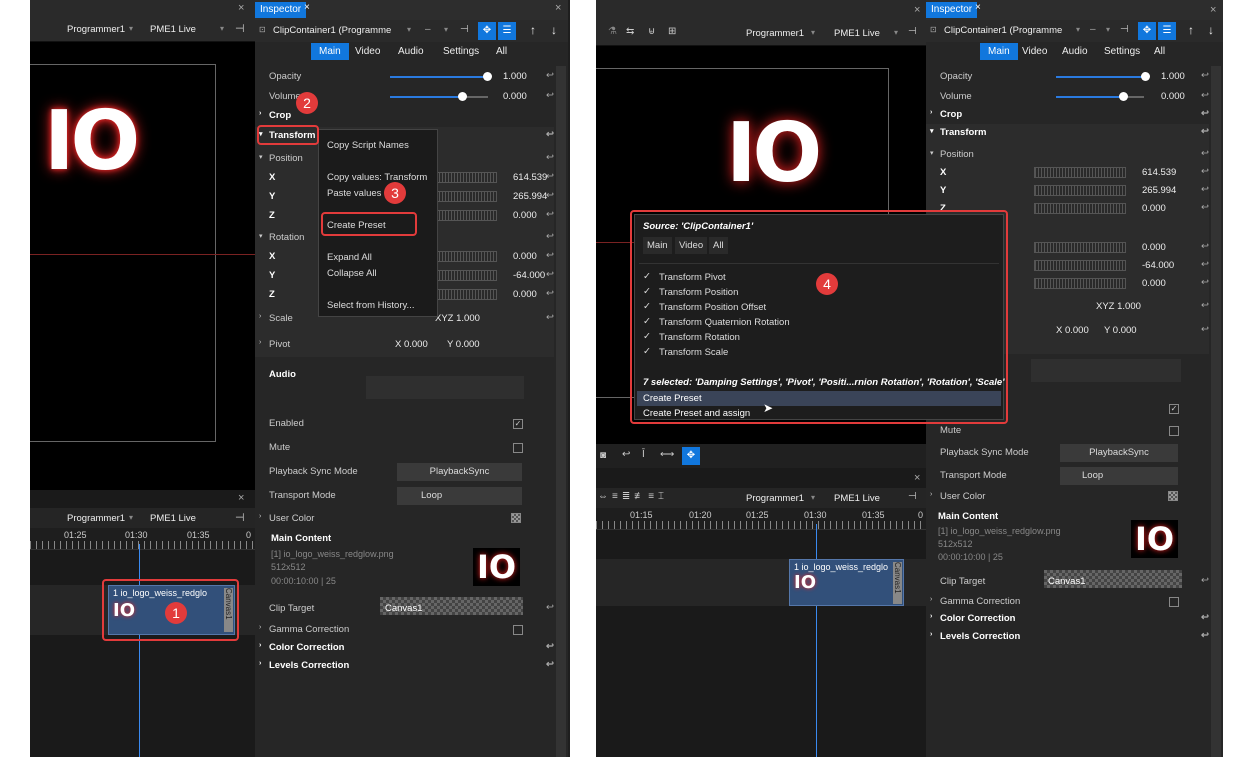 This screenshot has width=1255, height=757. Describe the element at coordinates (761, 519) in the screenshot. I see `timeline-ruler: 01:15 01:20 01:25 01:30 01:35 0` at that location.